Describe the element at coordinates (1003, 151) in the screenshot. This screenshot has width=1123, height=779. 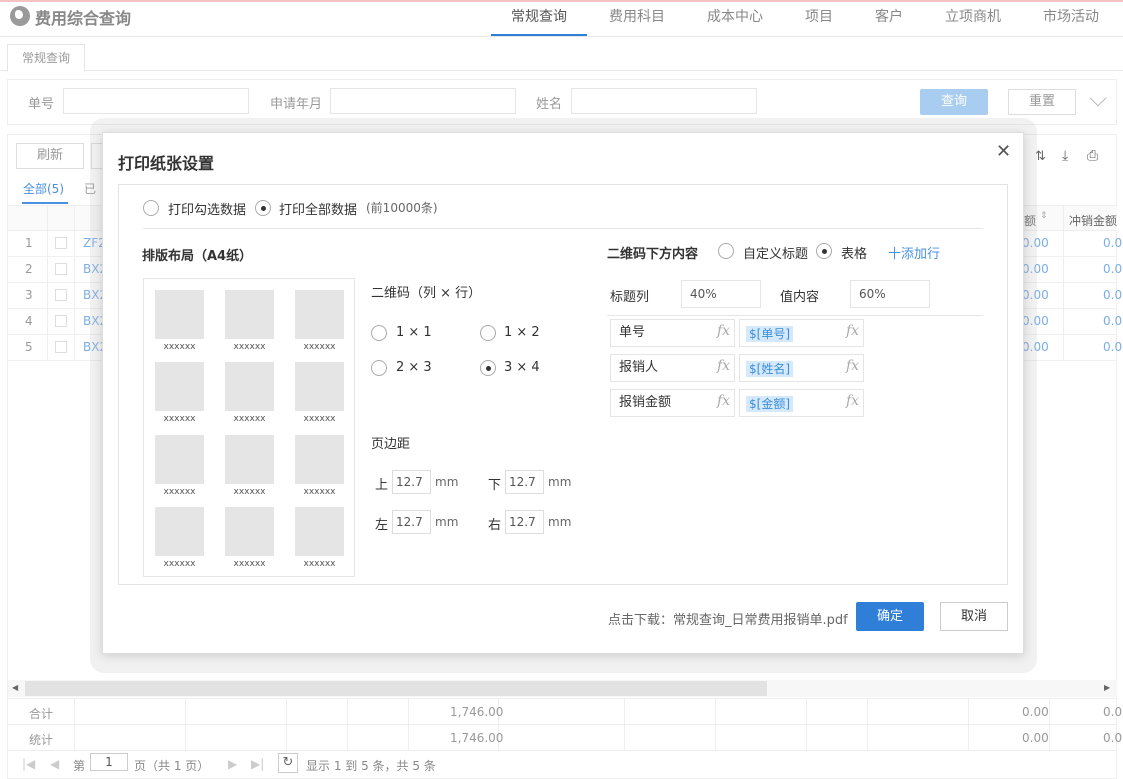
I see `close-icon: ✕` at that location.